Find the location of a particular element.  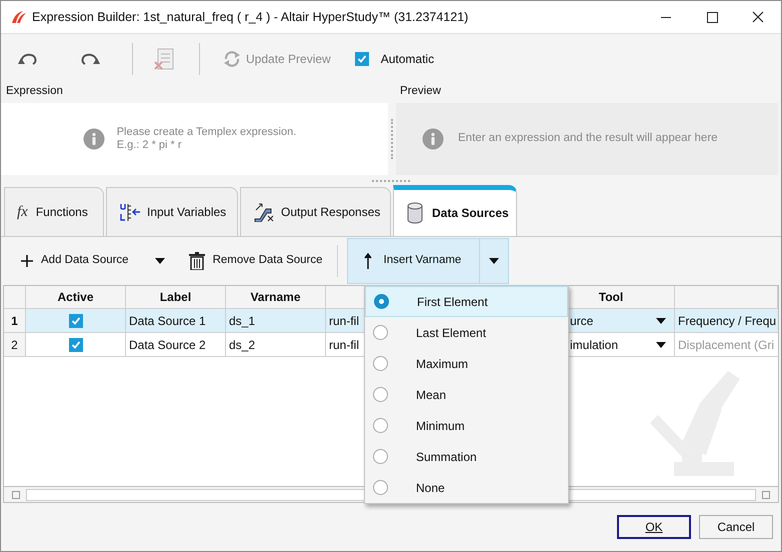

hint-text: E.g.: 2 * pi * r is located at coordinates (149, 145).